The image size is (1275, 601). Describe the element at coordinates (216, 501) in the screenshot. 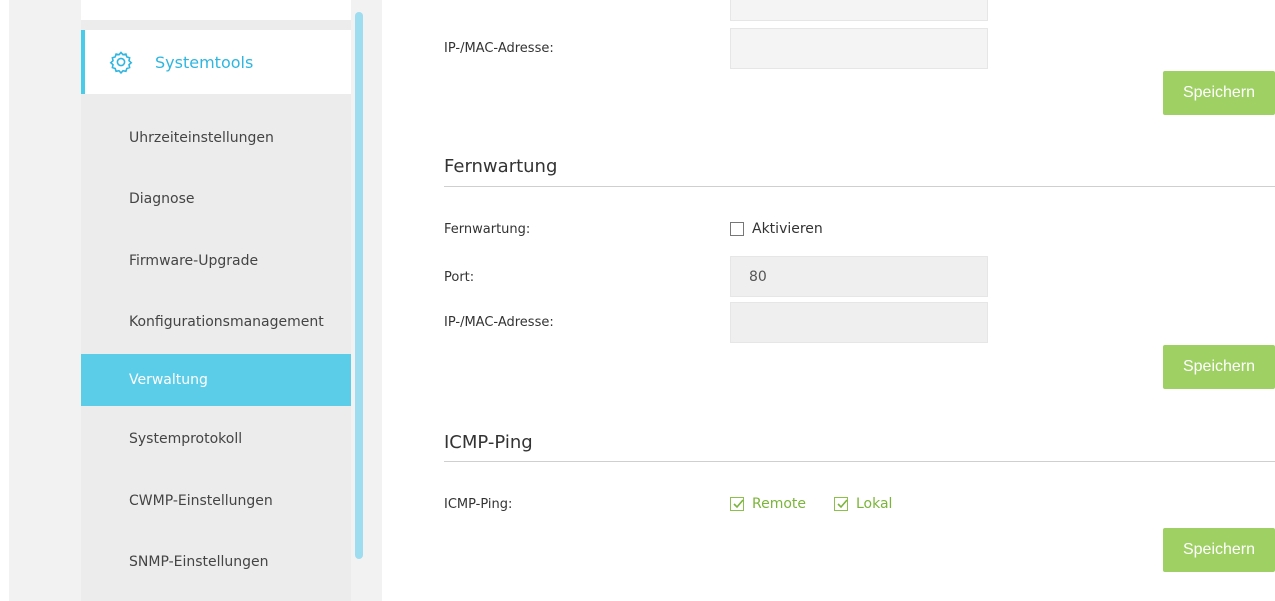

I see `sidebar-item-cwmp-einstellungen: CWMP-Einstellungen` at that location.